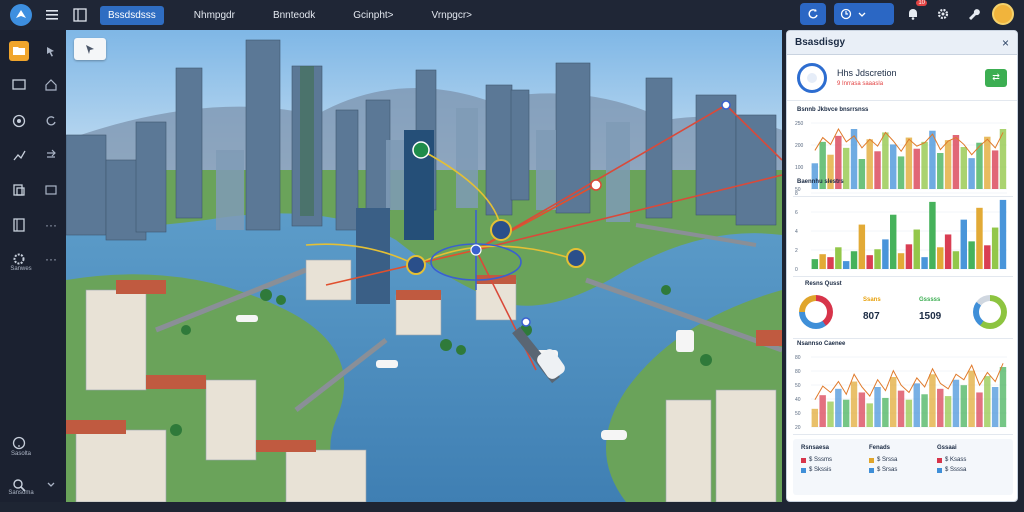  I want to click on table-col-3: Gssaai $ Ksass $ Ssssa, so click(951, 461).